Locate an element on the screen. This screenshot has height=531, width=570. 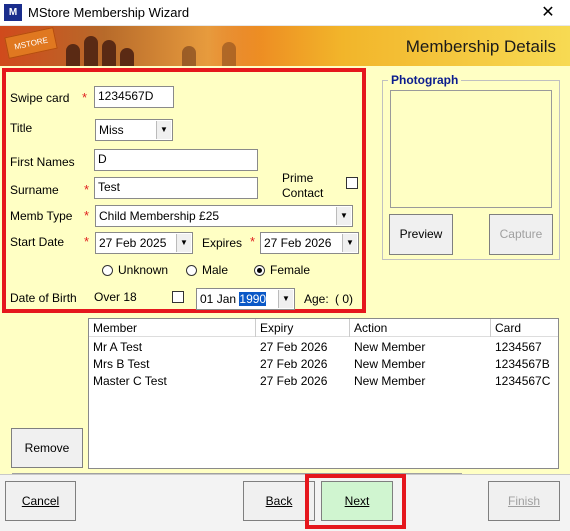
column-header-expiry: Expiry is located at coordinates (303, 328).